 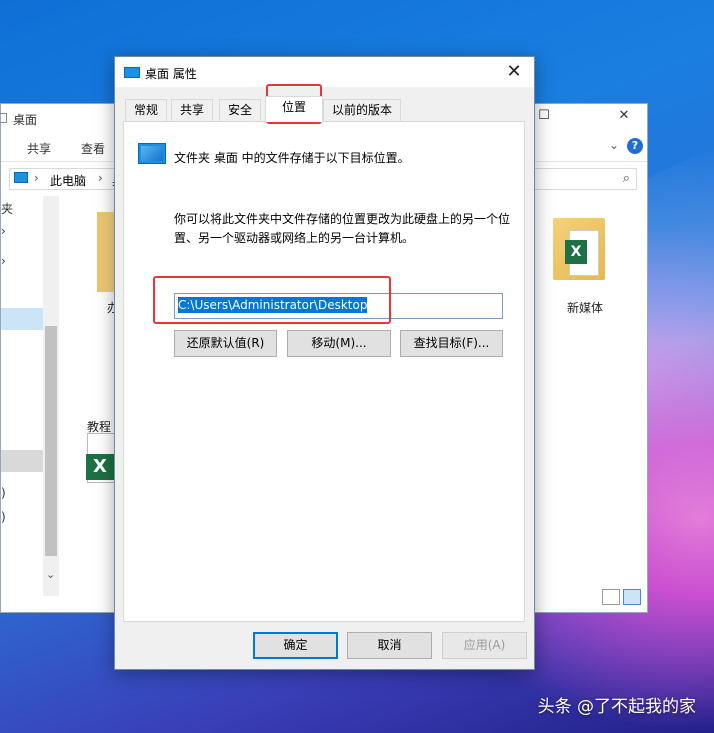 What do you see at coordinates (273, 305) in the screenshot?
I see `location-path-text: C:\Users\Administrator\Desktop` at bounding box center [273, 305].